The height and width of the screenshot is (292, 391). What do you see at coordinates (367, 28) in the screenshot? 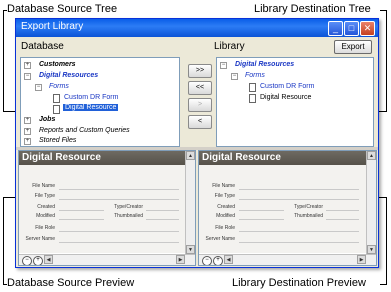
I see `close-icon: ✕` at bounding box center [367, 28].